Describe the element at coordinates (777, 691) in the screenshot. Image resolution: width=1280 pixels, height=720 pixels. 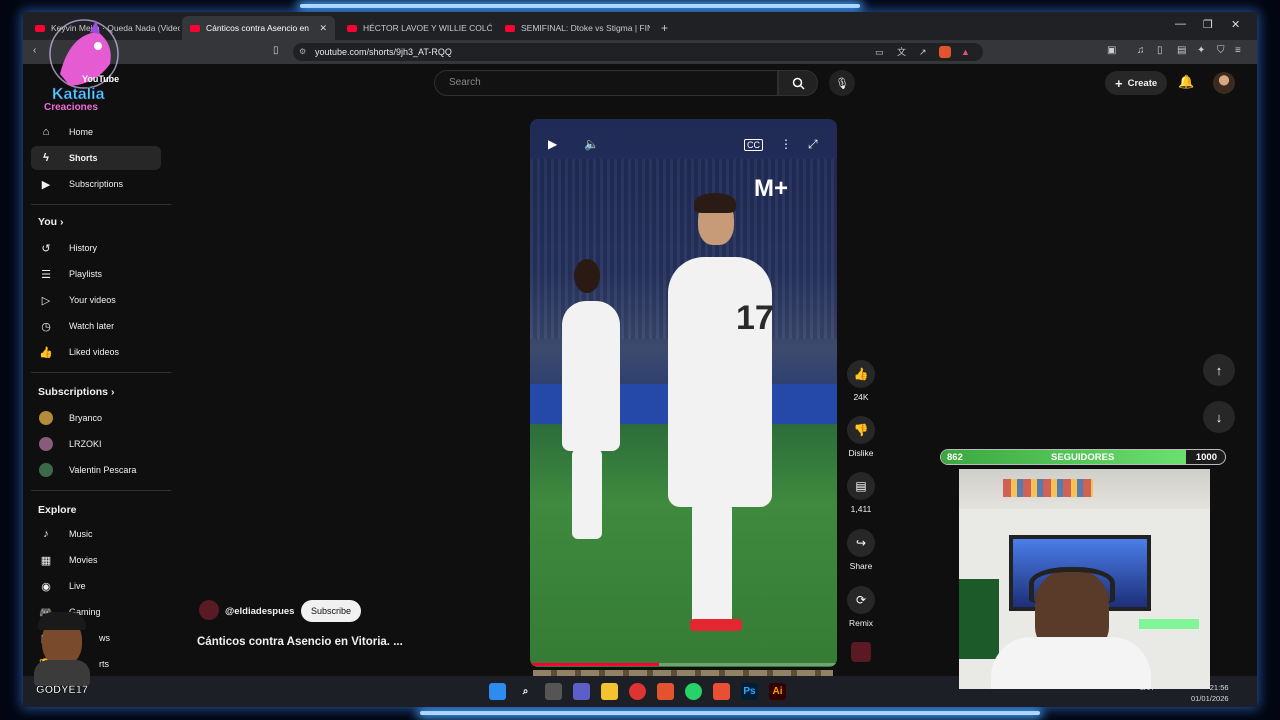
I see `illustrator-icon: Ai` at that location.